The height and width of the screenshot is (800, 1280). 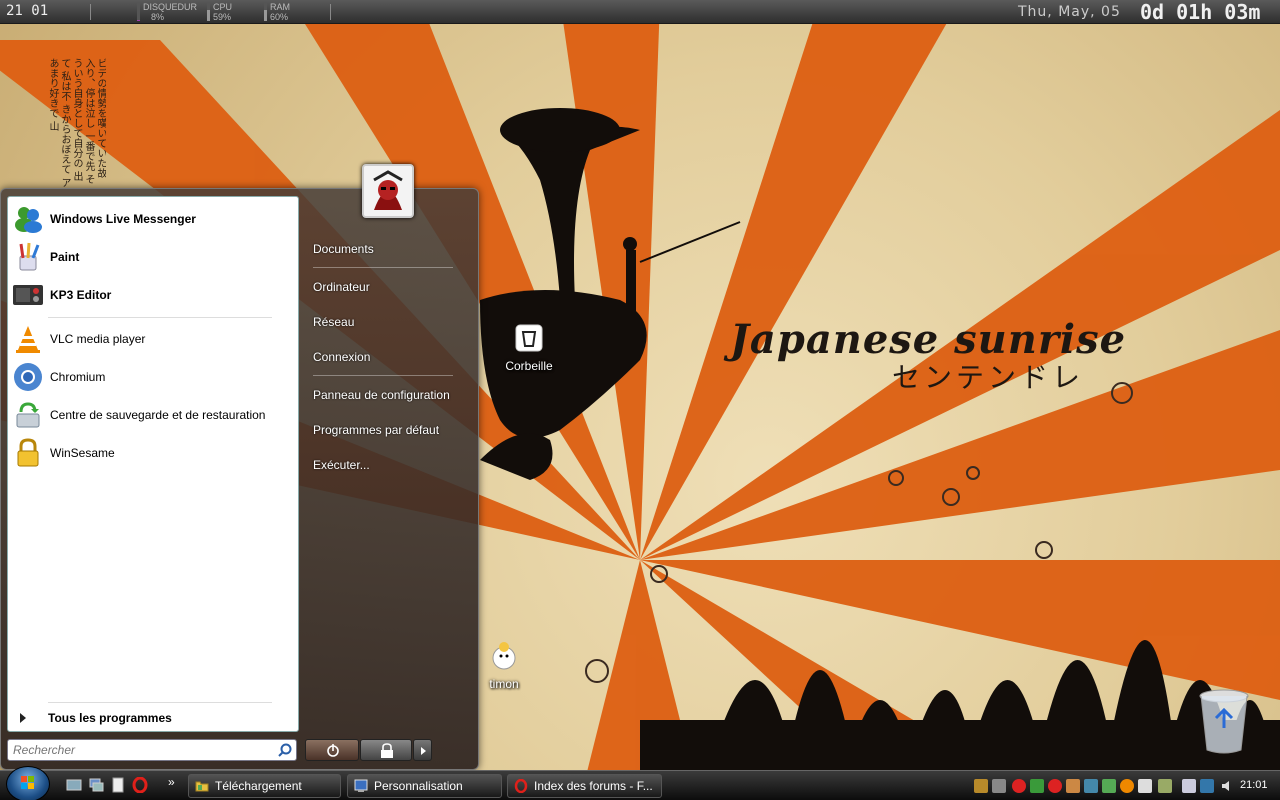 I want to click on shutdown-options-button, so click(x=422, y=750).